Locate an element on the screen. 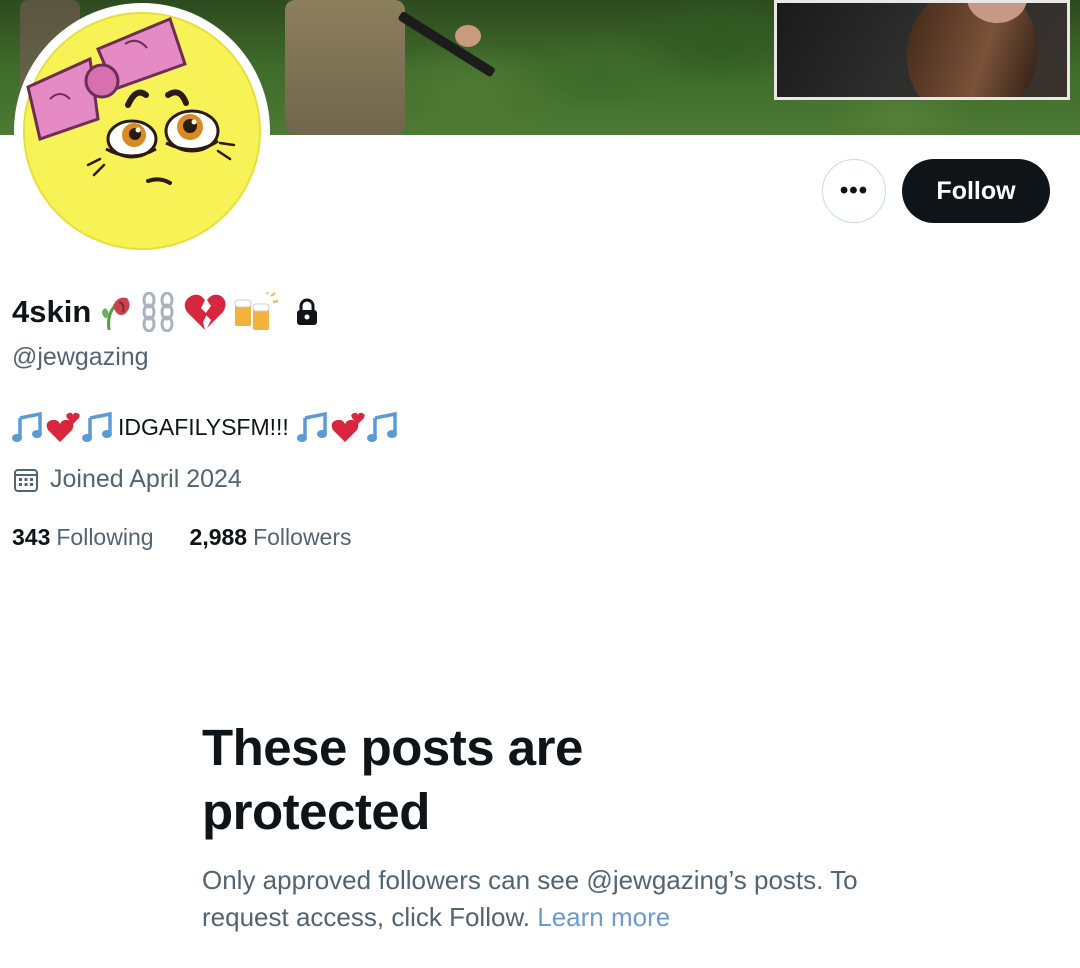  chains-icon is located at coordinates (158, 312).